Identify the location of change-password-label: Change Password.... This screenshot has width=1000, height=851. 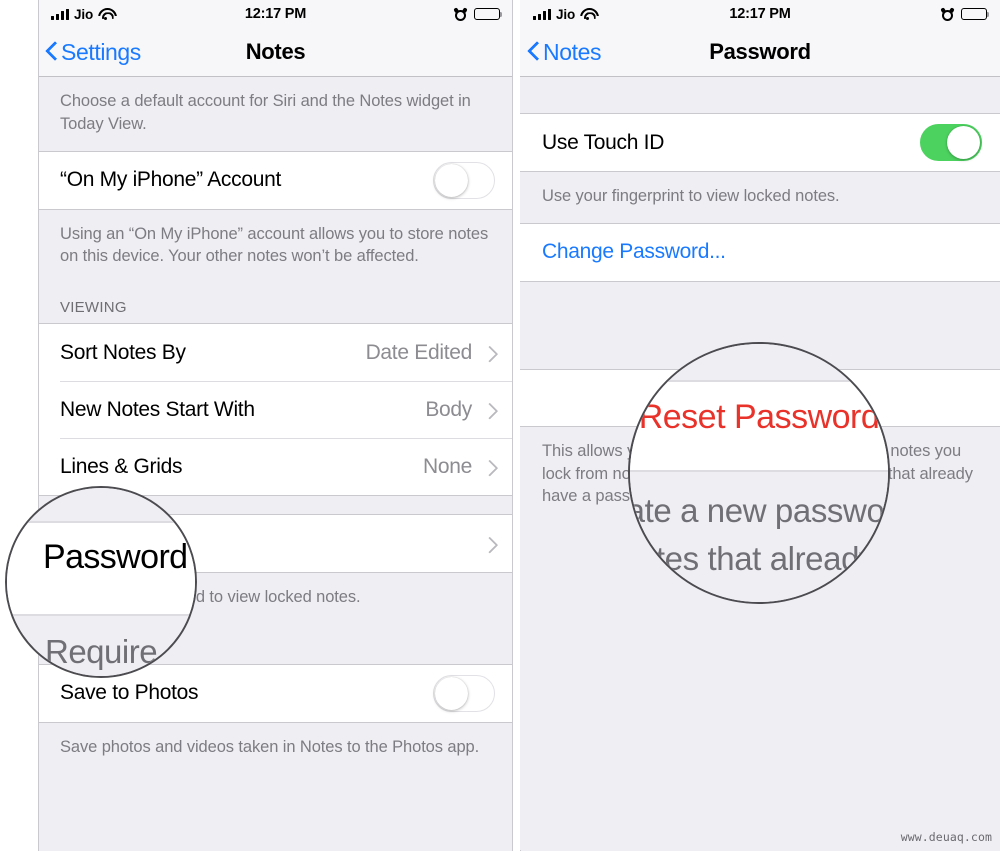
(634, 252).